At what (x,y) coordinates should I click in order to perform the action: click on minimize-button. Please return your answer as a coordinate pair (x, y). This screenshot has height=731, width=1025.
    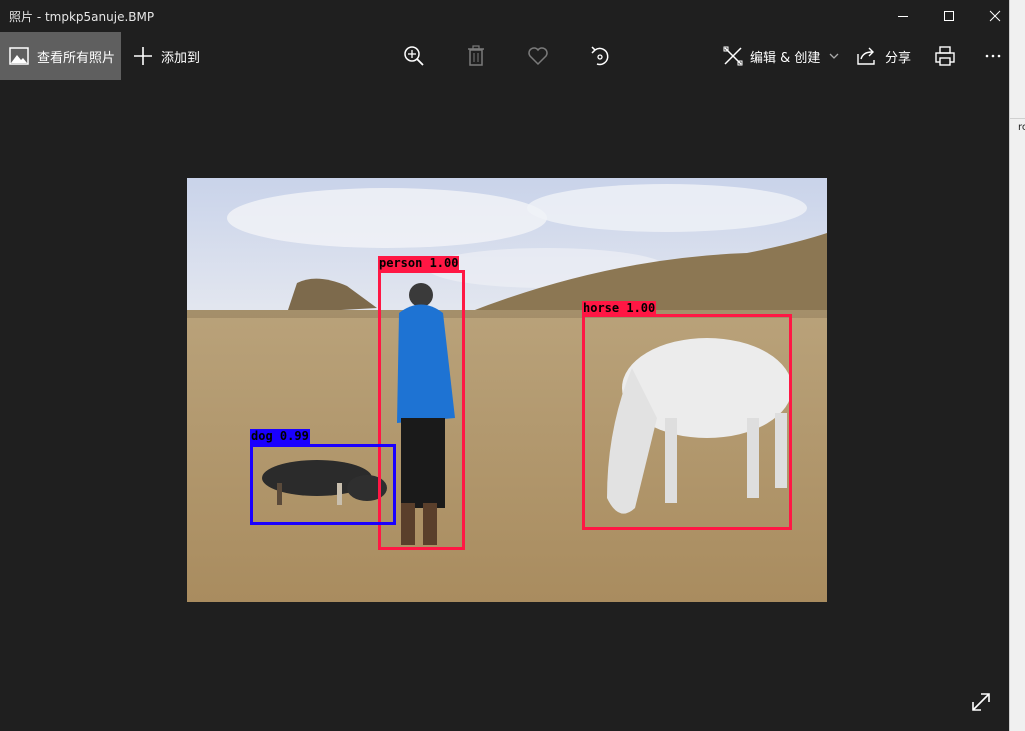
    Looking at the image, I should click on (903, 16).